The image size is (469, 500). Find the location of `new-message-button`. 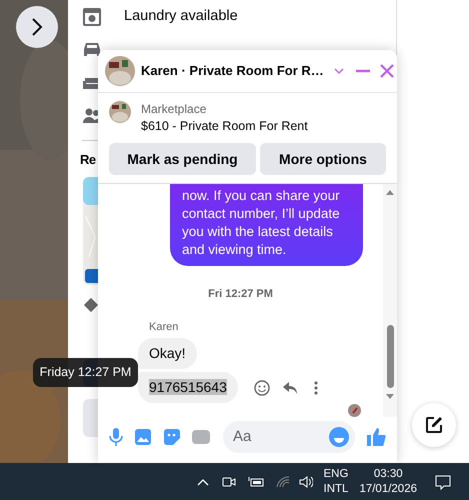

new-message-button is located at coordinates (434, 425).